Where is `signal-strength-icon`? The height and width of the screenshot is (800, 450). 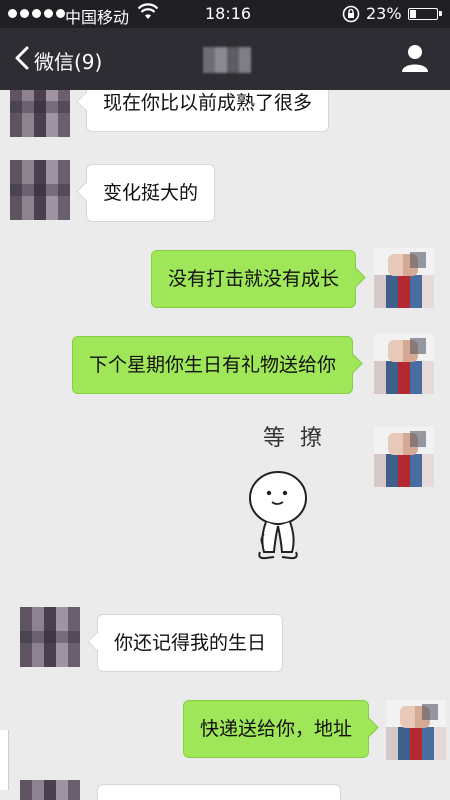 signal-strength-icon is located at coordinates (36, 13).